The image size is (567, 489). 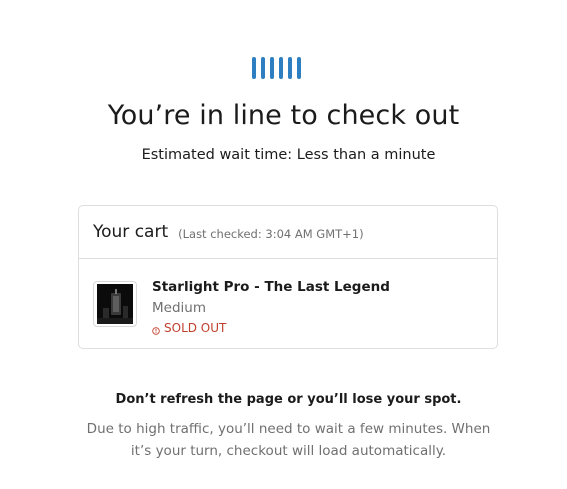 I want to click on alert-circle-icon, so click(x=156, y=329).